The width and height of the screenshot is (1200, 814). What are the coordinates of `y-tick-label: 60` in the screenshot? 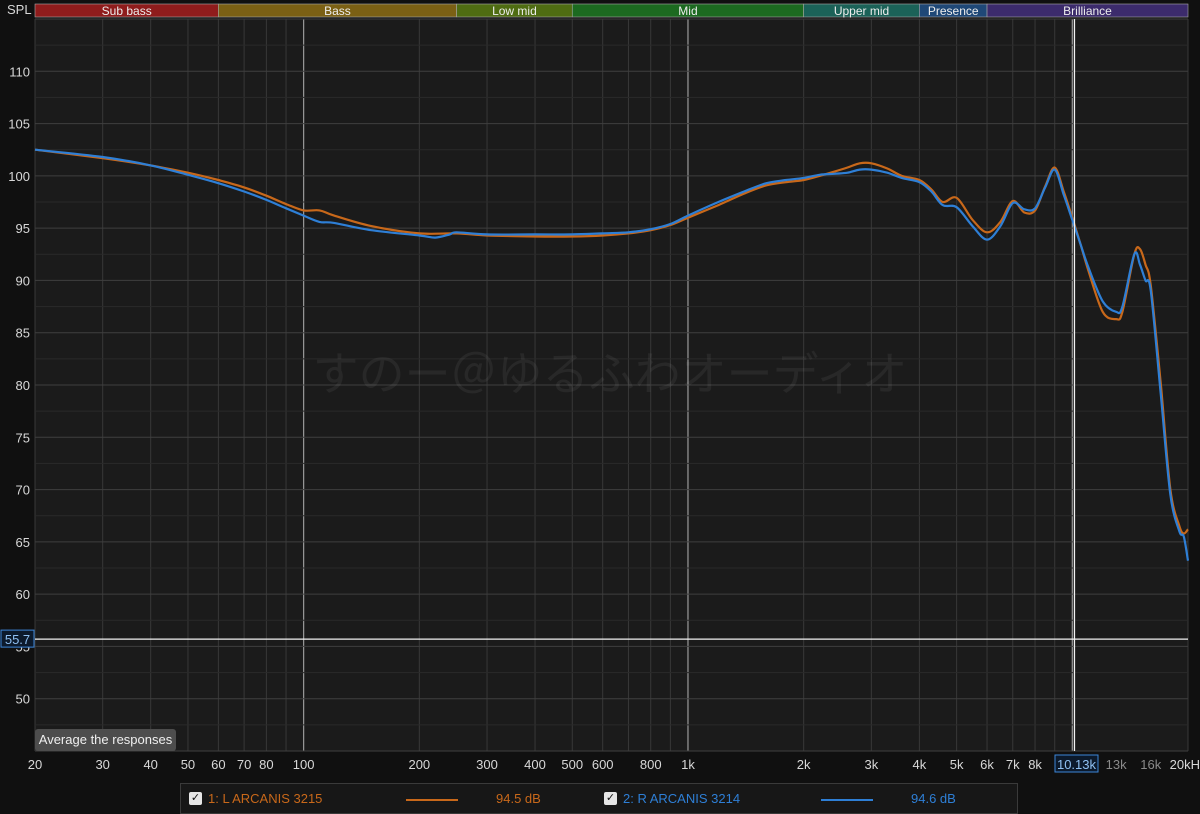 It's located at (23, 594).